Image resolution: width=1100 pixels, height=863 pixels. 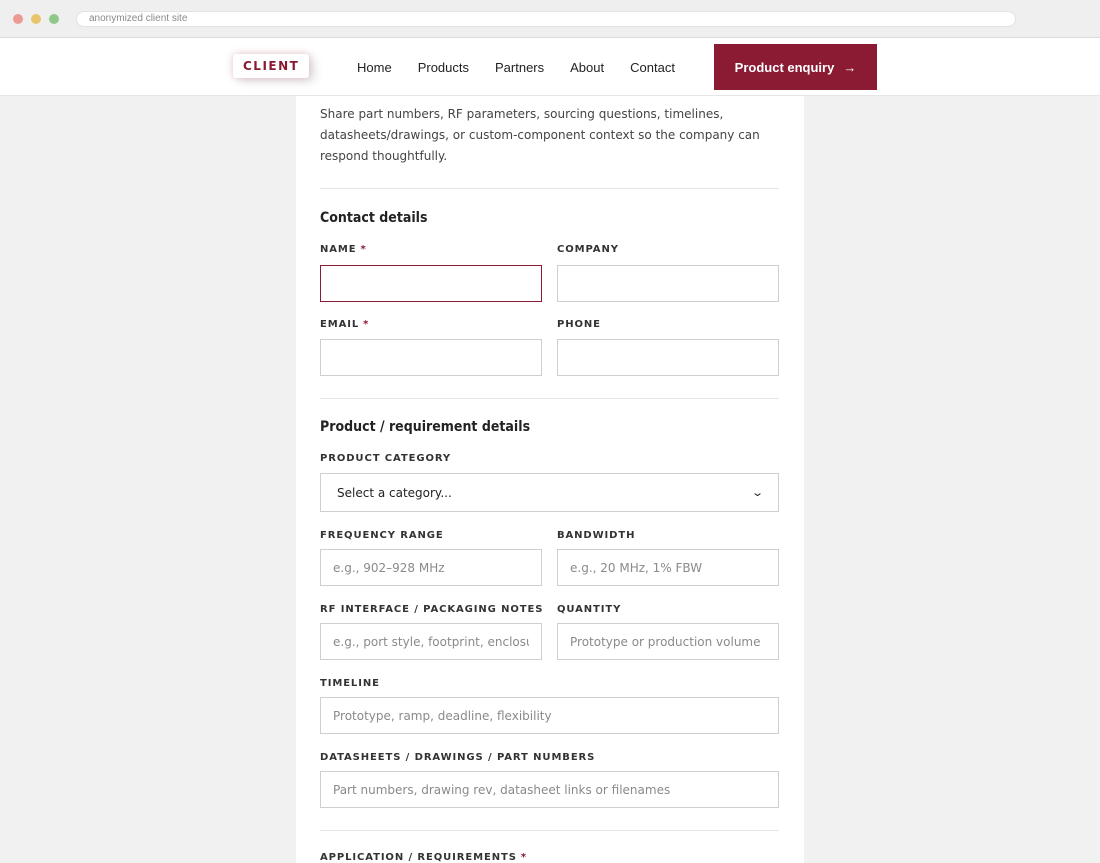 I want to click on name-input, so click(x=431, y=283).